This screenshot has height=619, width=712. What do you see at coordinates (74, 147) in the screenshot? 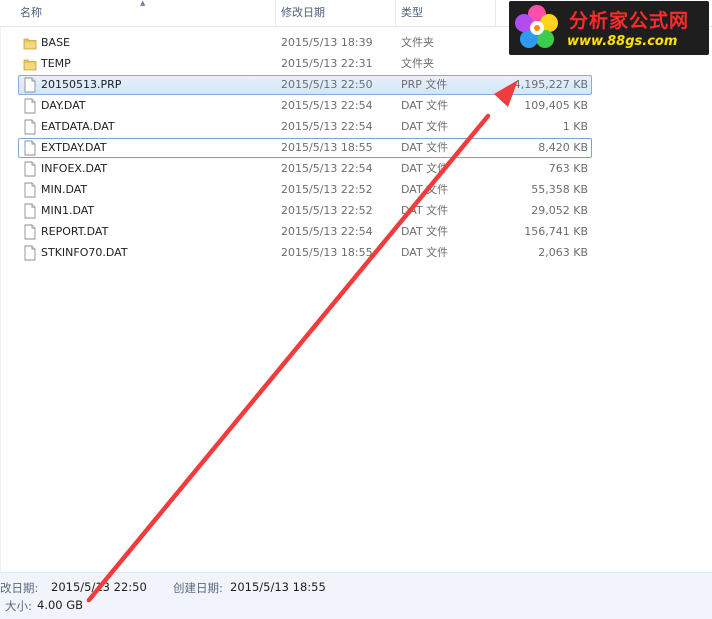
I see `file-name: EXTDAY.DAT` at bounding box center [74, 147].